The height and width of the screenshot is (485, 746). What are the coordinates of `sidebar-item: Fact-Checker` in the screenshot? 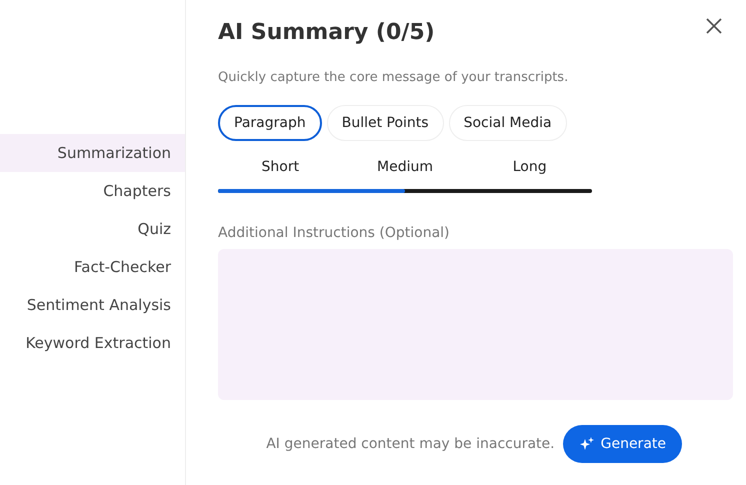 It's located at (92, 267).